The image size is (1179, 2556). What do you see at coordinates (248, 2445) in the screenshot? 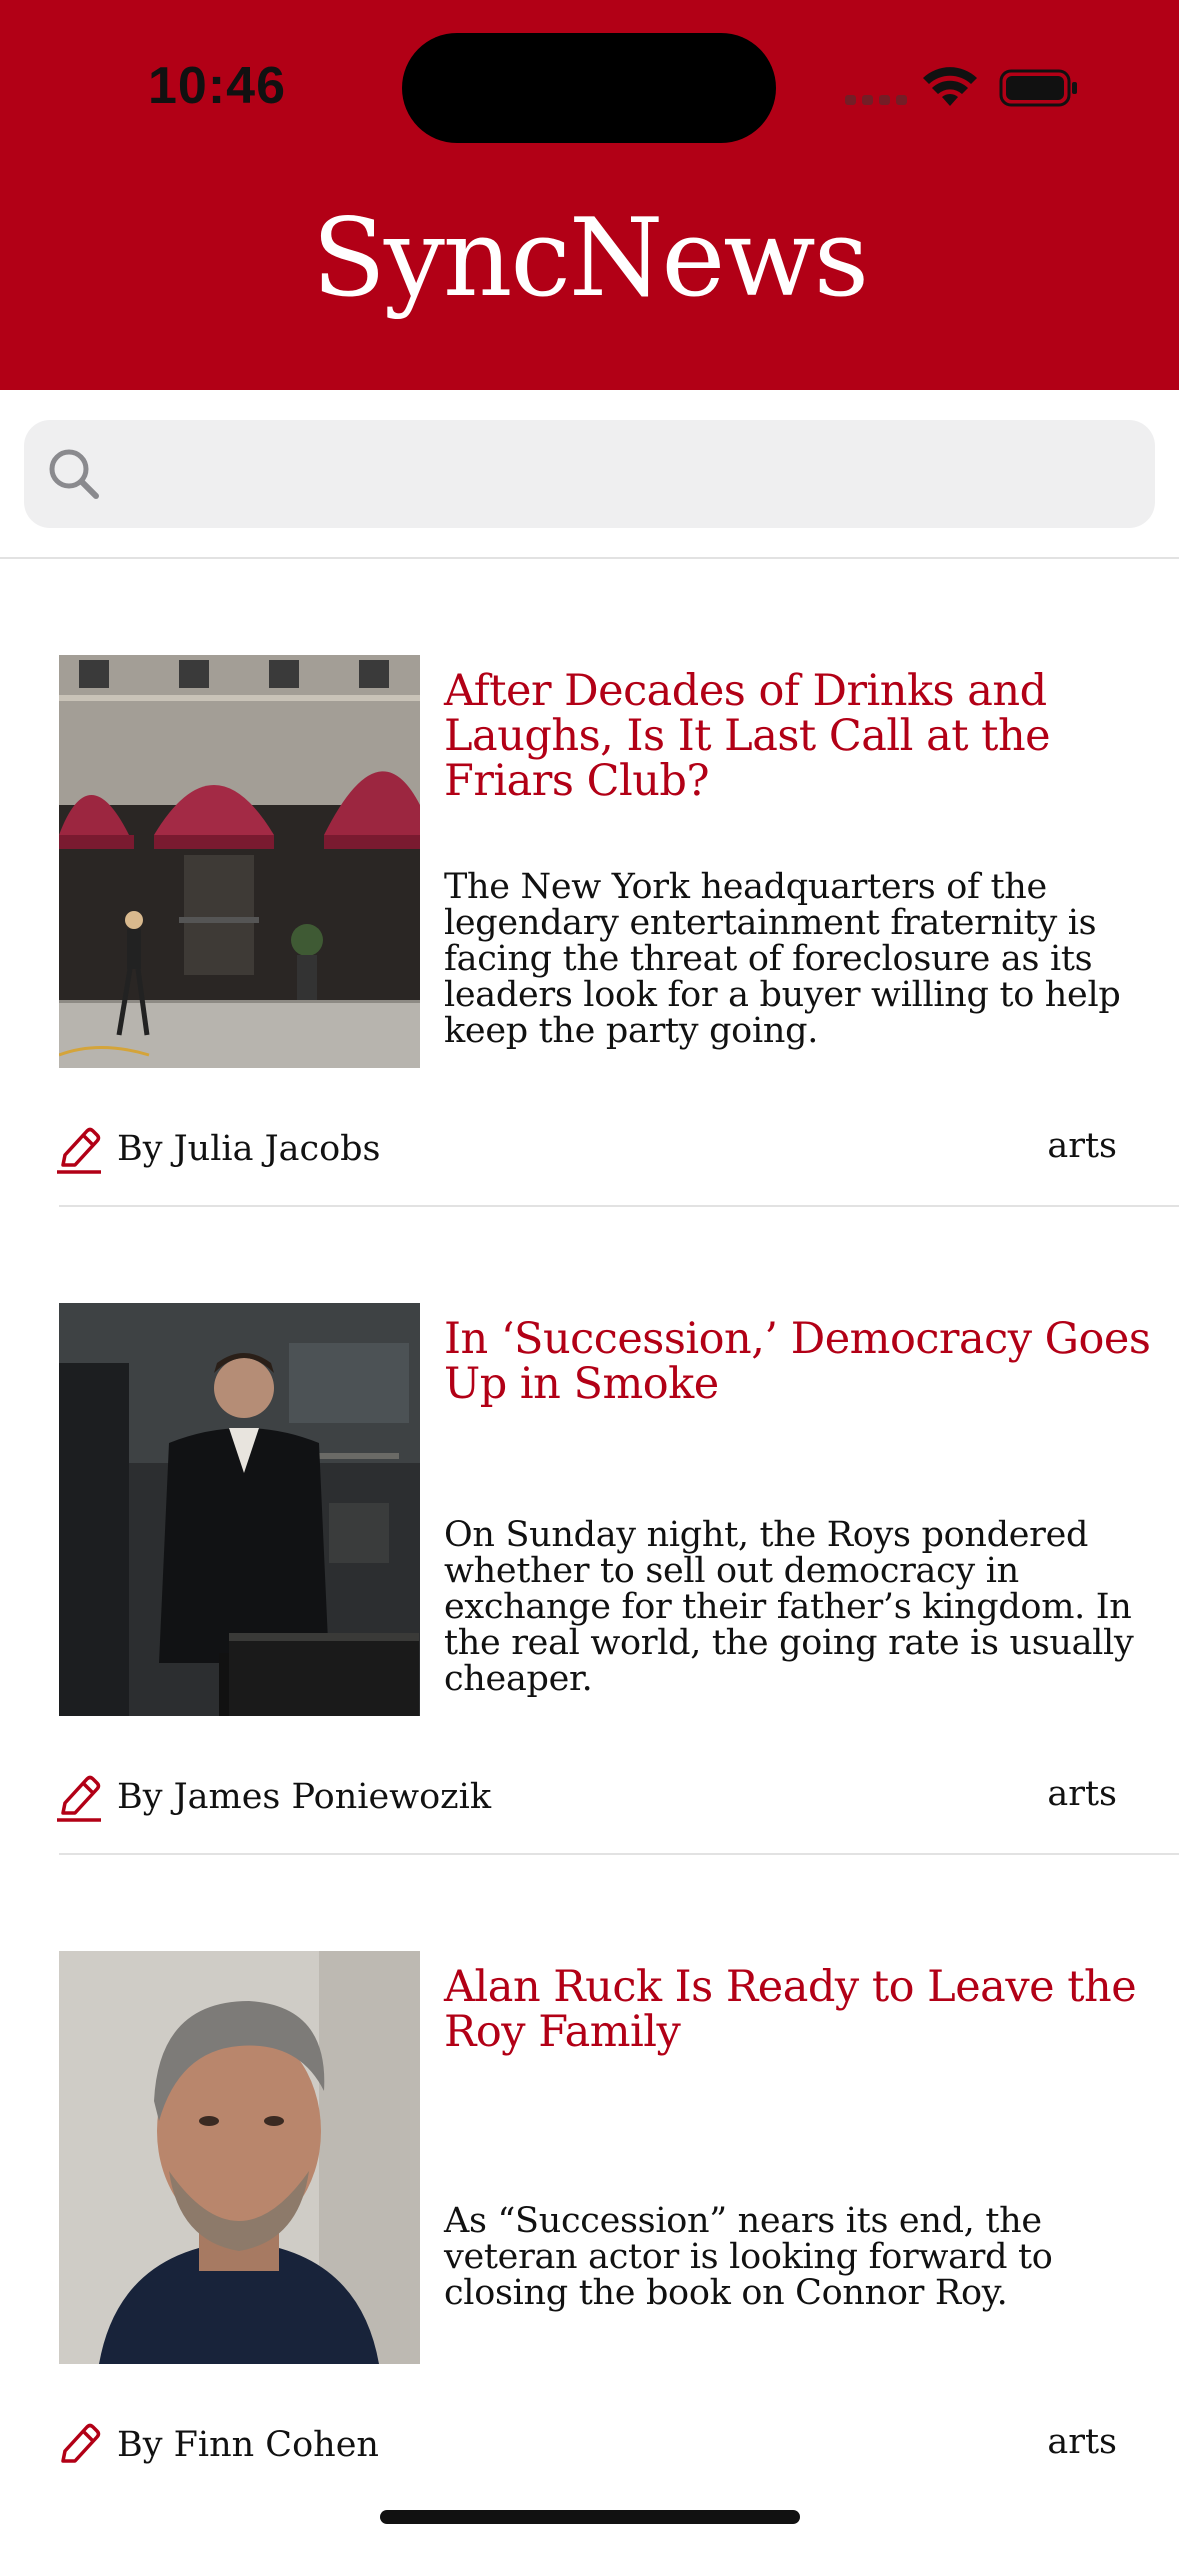
I see `article-author: By Finn Cohen` at bounding box center [248, 2445].